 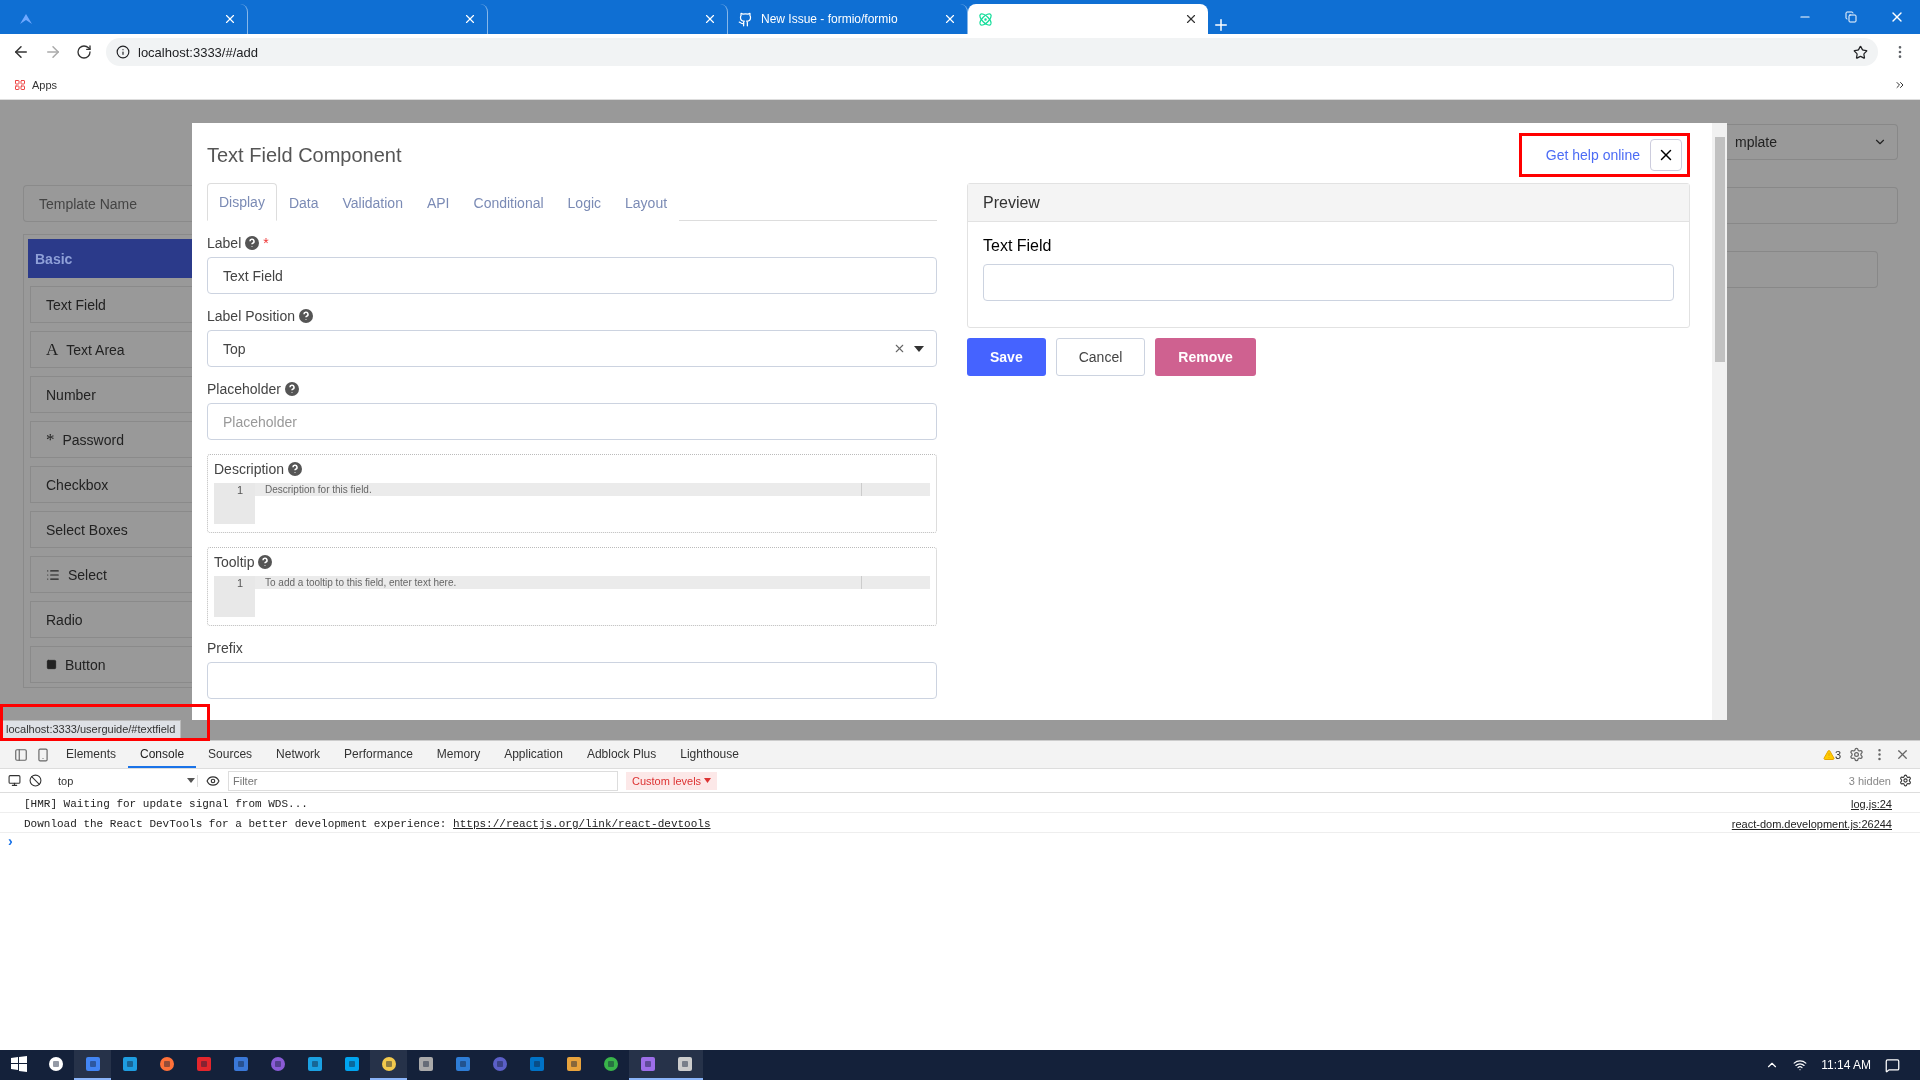 I want to click on field-label: Label Position, so click(x=251, y=316).